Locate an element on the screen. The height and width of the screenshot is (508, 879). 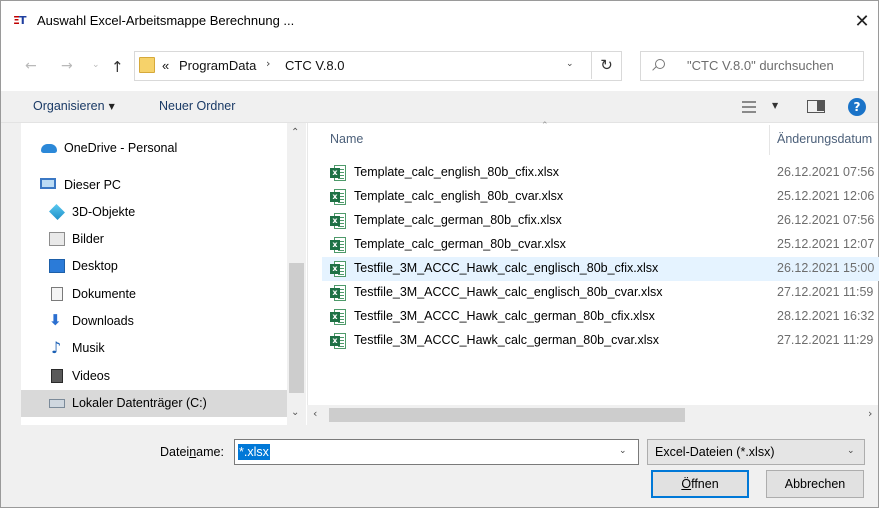
nav-item-this-pc: Dieser PC is located at coordinates (154, 185).